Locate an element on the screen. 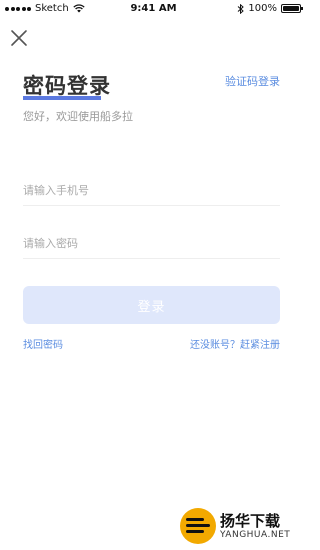 Image resolution: width=320 pixels, height=550 pixels. watermark-text: 扬华下载 YANGHUA.NET is located at coordinates (255, 526).